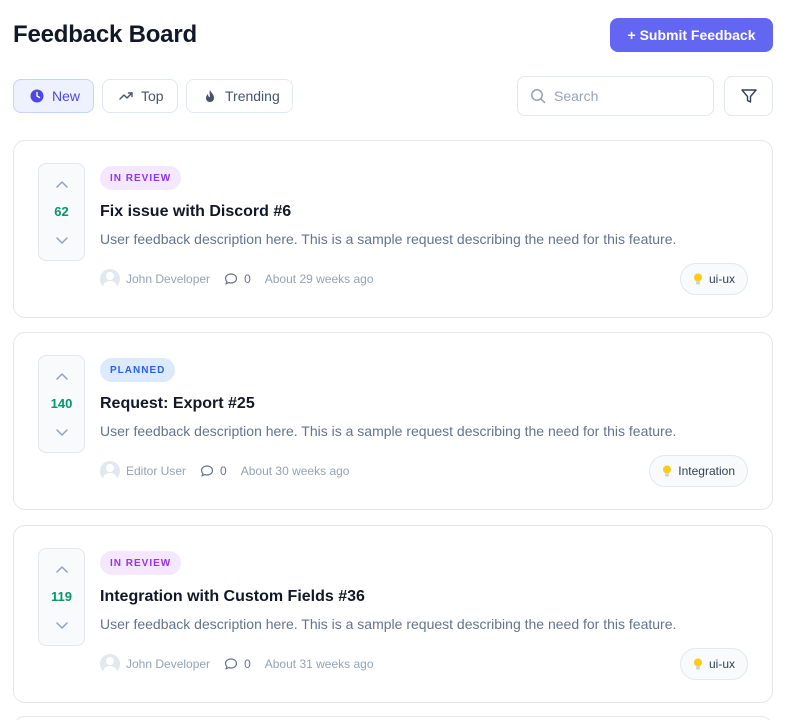 The height and width of the screenshot is (720, 789). I want to click on vote-box: 62, so click(61, 212).